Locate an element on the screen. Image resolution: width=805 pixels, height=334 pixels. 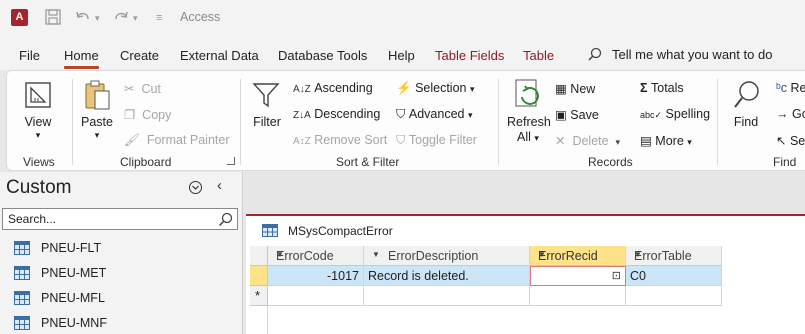
copy-button: ❐ Copy is located at coordinates (147, 114).